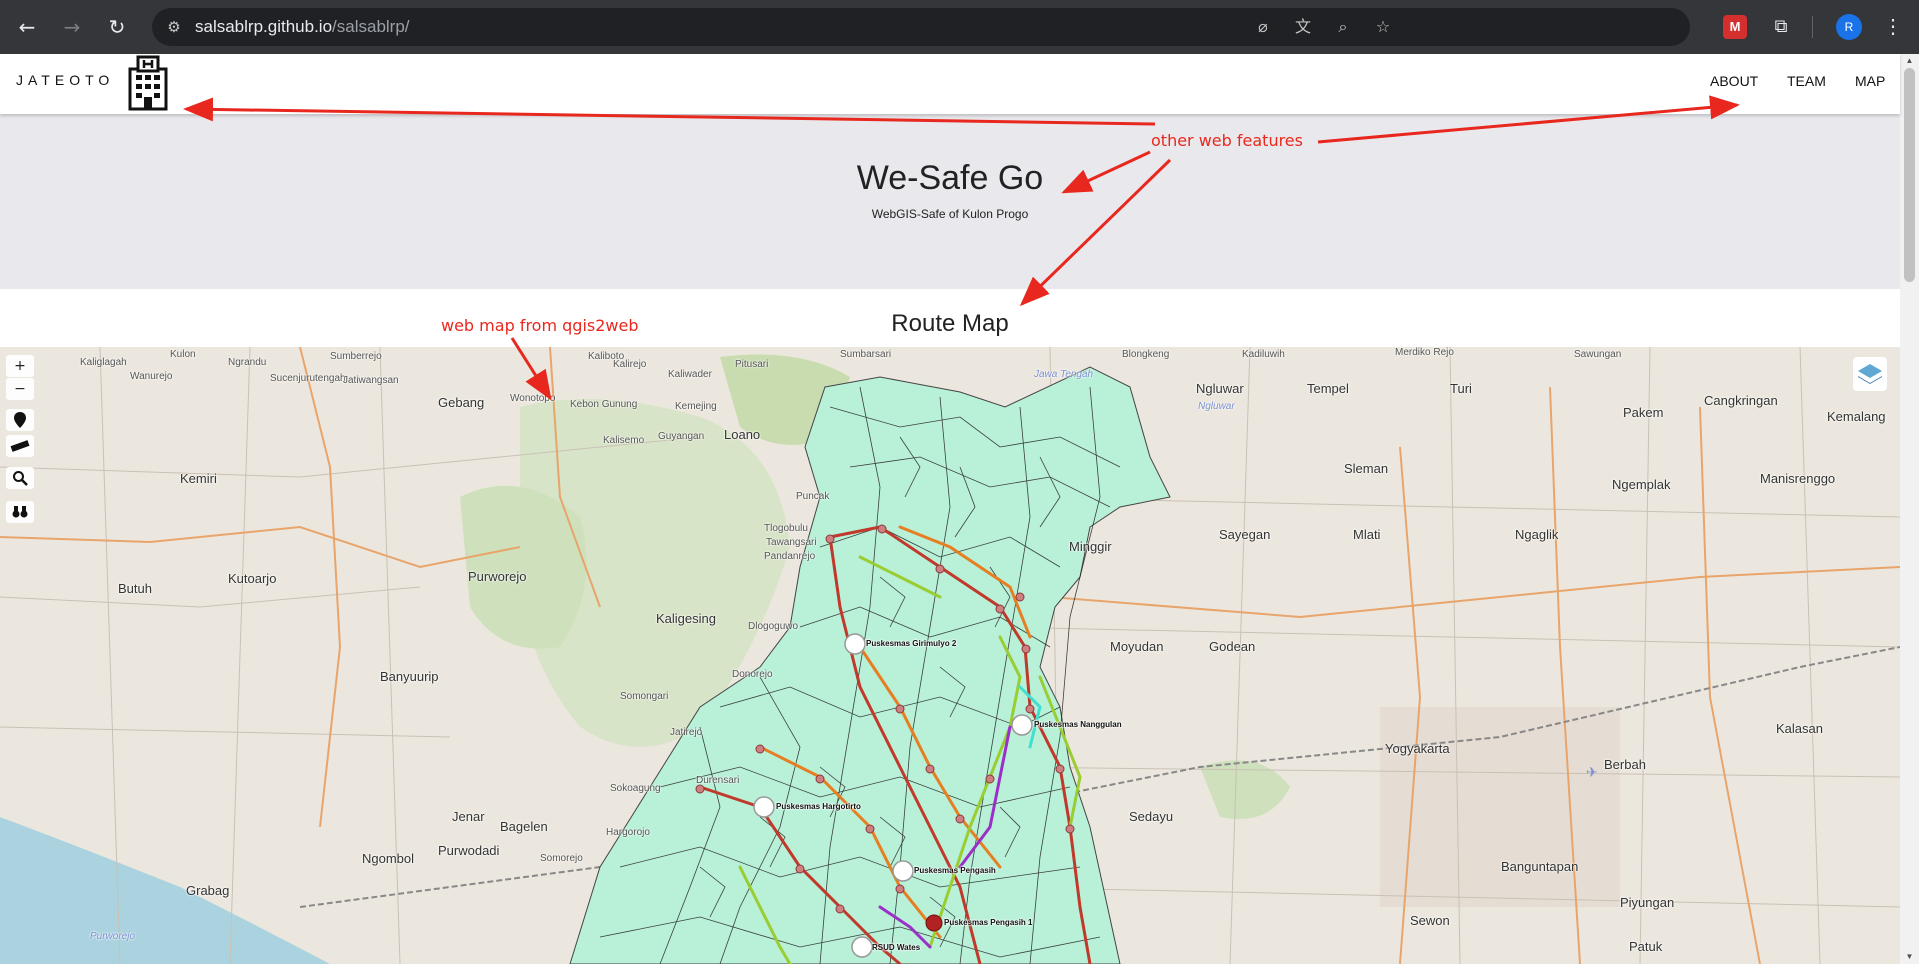 This screenshot has width=1919, height=964. I want to click on map-label: Sawungan, so click(1598, 354).